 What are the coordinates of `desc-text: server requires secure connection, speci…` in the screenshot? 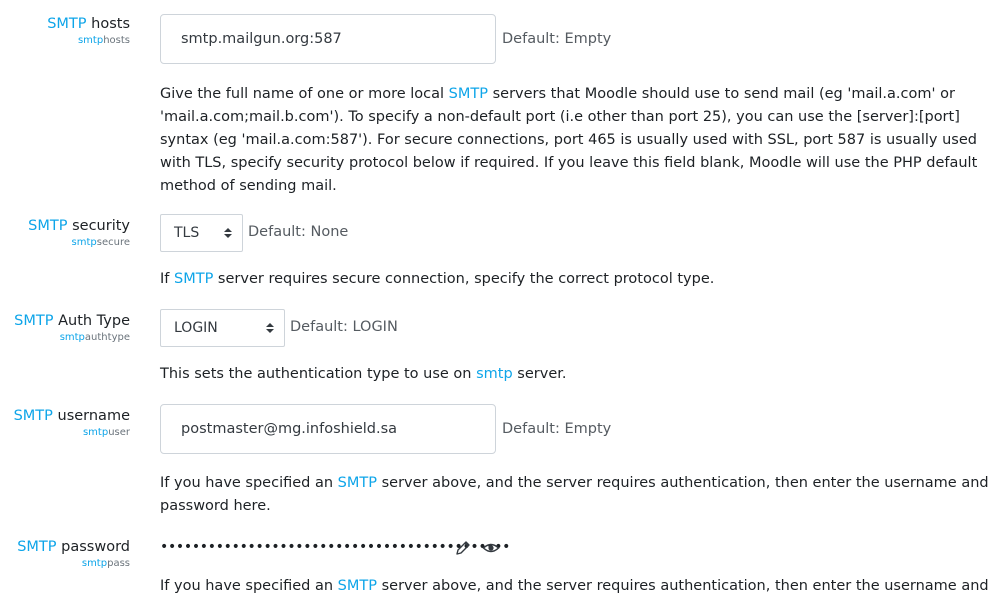 It's located at (464, 279).